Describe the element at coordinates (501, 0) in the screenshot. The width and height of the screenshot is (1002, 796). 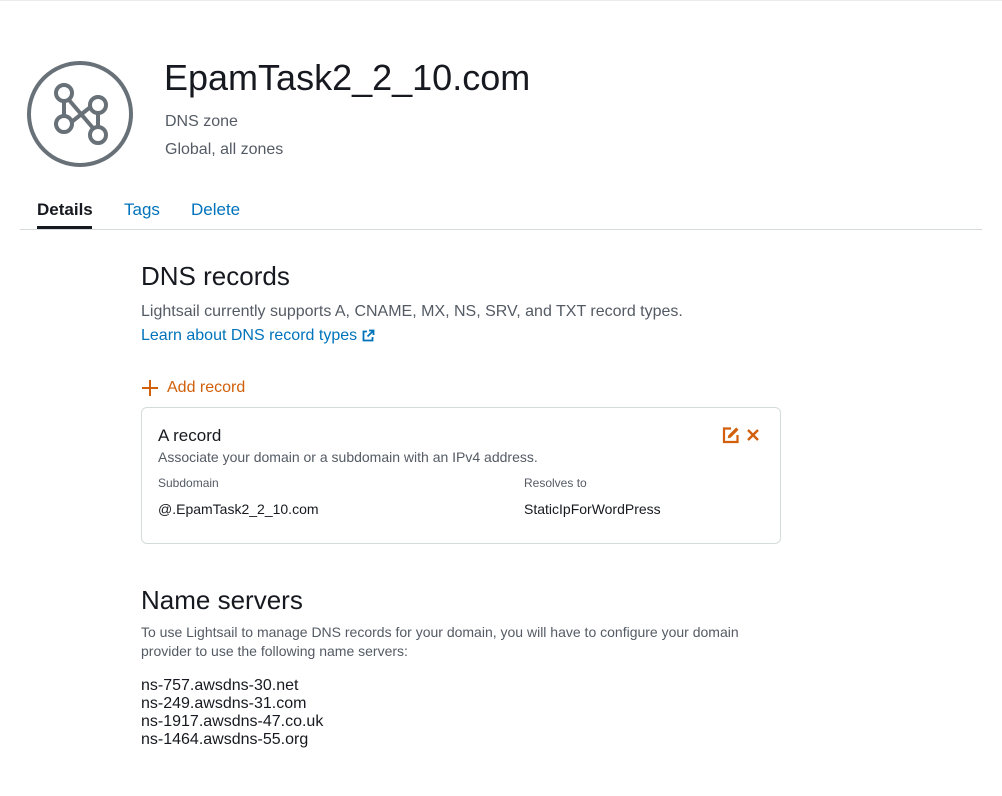
I see `top-divider` at that location.